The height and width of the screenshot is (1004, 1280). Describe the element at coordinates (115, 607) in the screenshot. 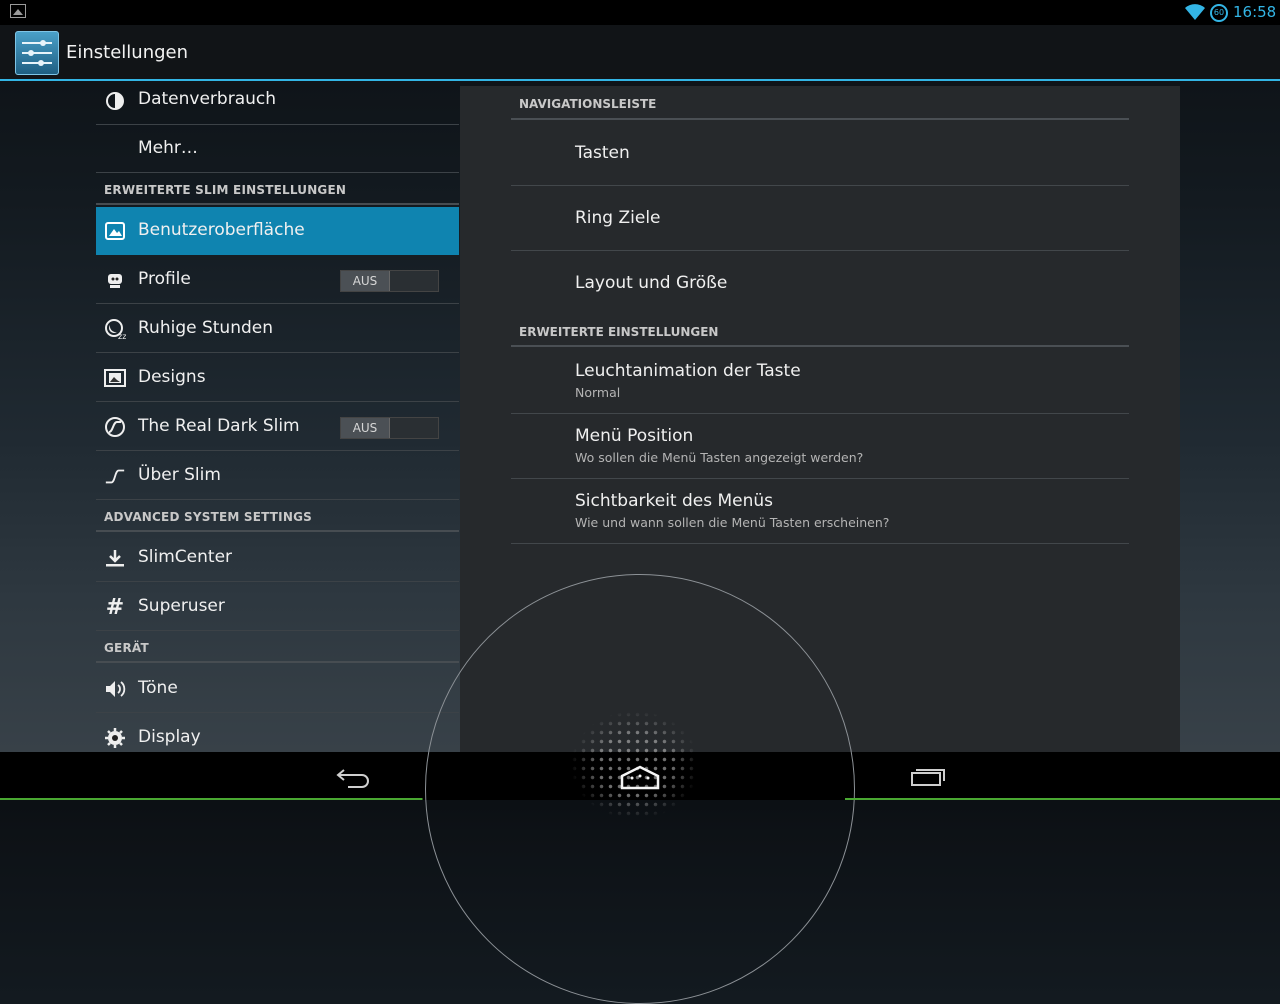

I see `hash-icon: #` at that location.